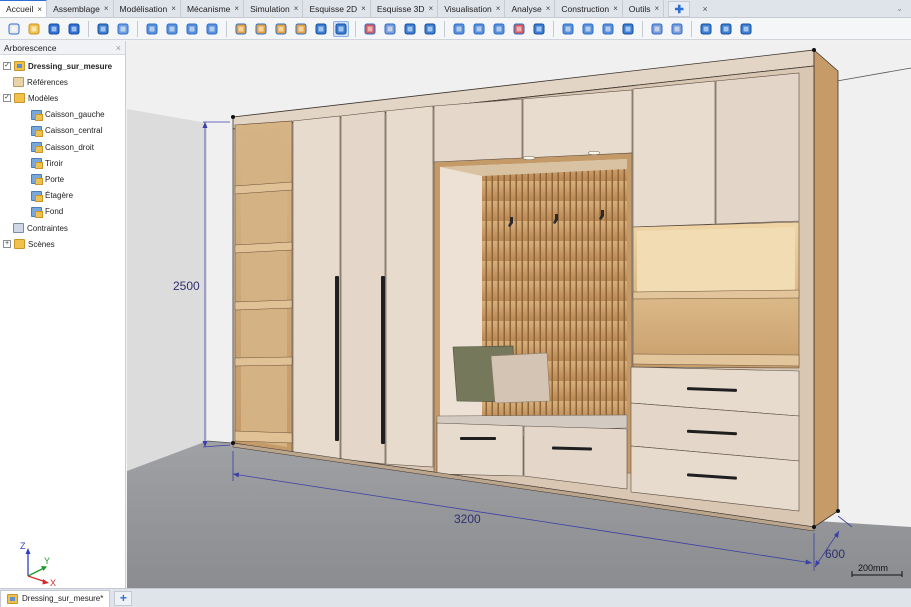 The image size is (911, 607). Describe the element at coordinates (192, 29) in the screenshot. I see `mirror-icon` at that location.